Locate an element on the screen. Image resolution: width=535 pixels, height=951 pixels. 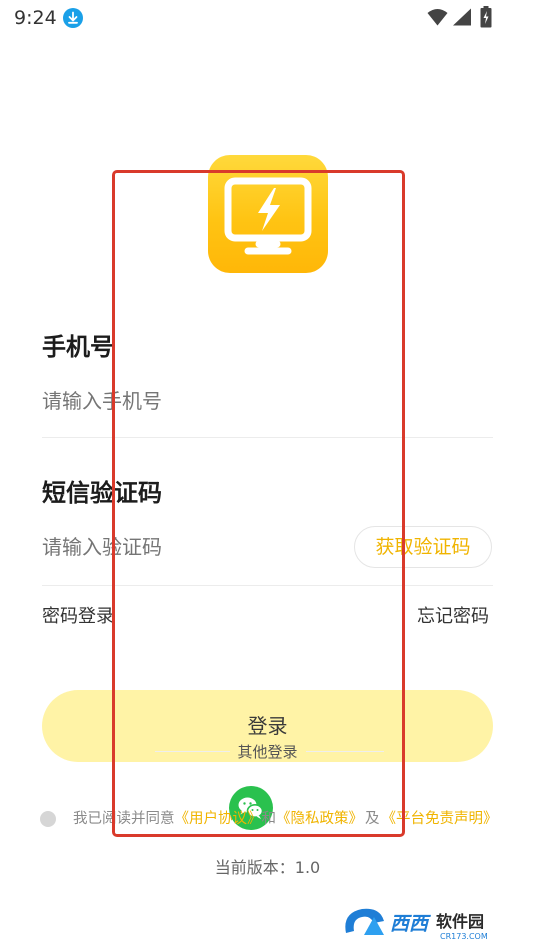
download-icon is located at coordinates (73, 18).